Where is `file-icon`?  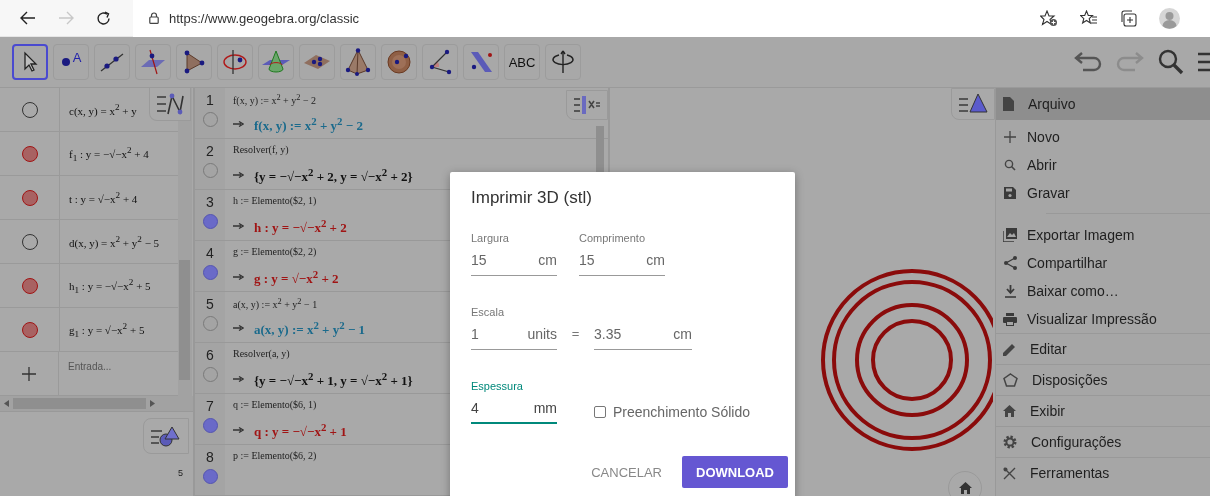
file-icon is located at coordinates (1008, 104).